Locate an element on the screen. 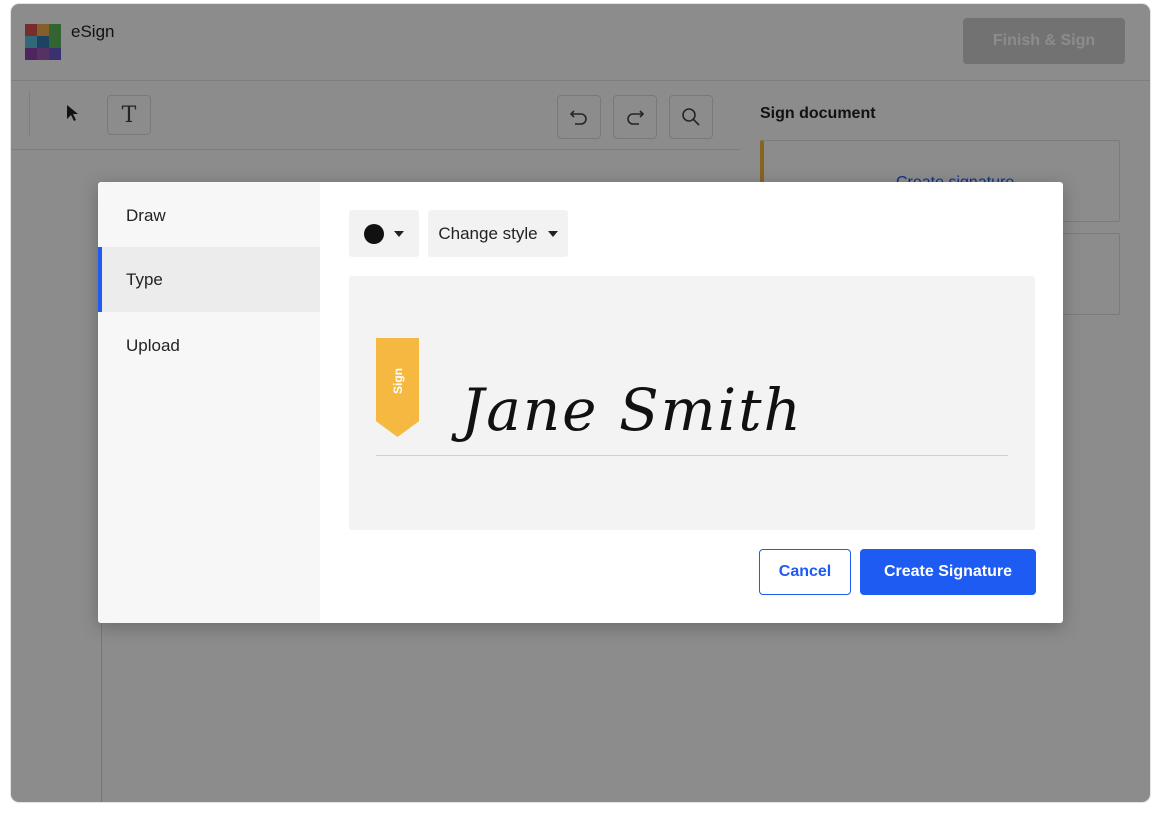 The height and width of the screenshot is (822, 1160). sign-flag-label: Sign is located at coordinates (397, 380).